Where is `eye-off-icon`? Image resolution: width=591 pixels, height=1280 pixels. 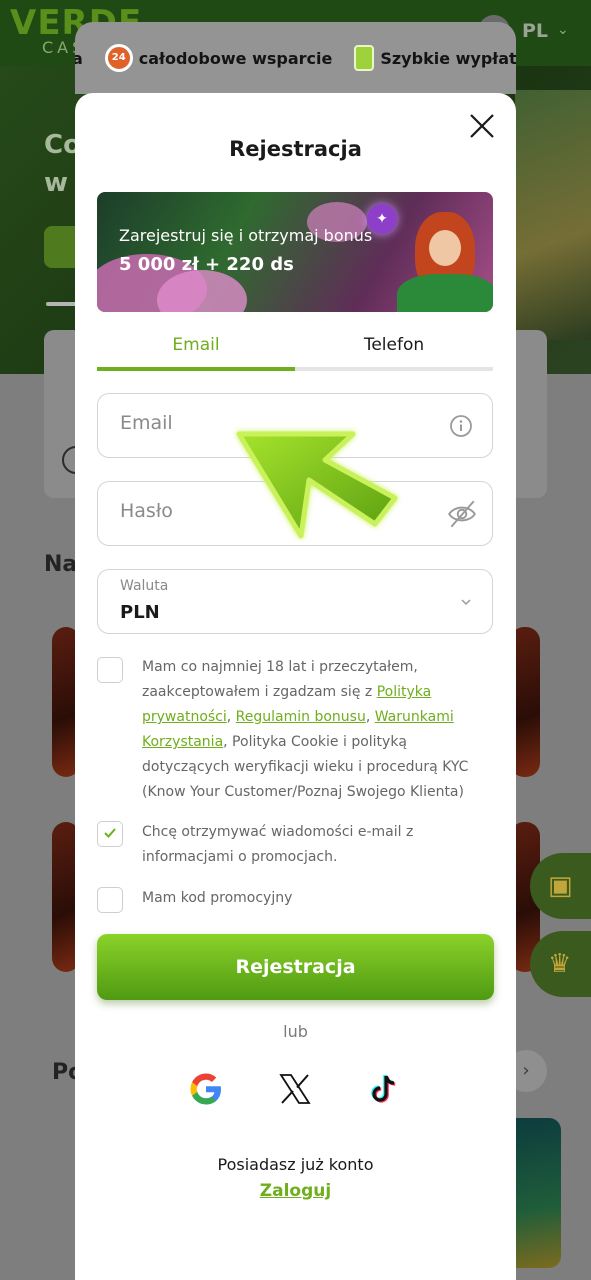
eye-off-icon is located at coordinates (462, 514).